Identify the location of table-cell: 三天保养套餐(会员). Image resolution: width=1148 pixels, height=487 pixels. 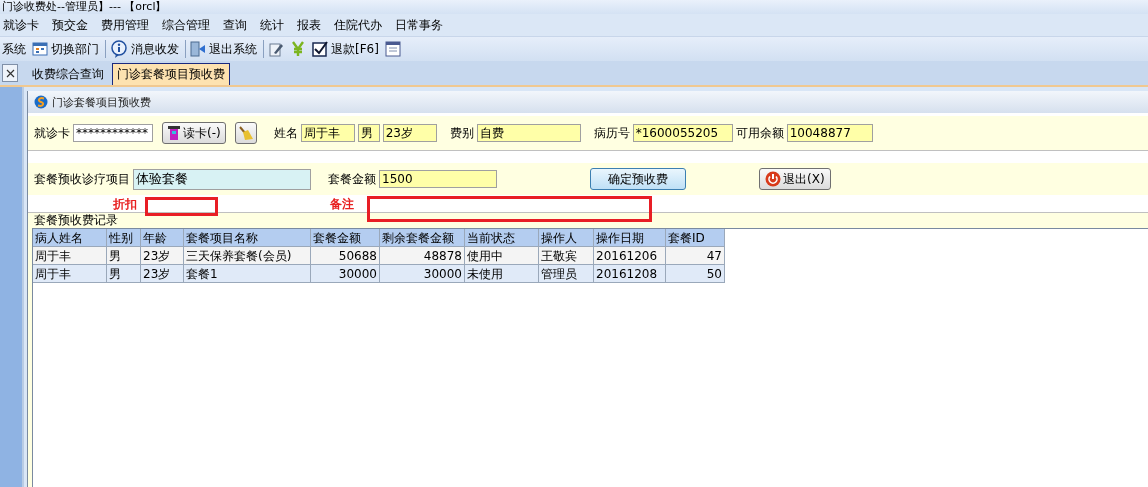
(247, 256).